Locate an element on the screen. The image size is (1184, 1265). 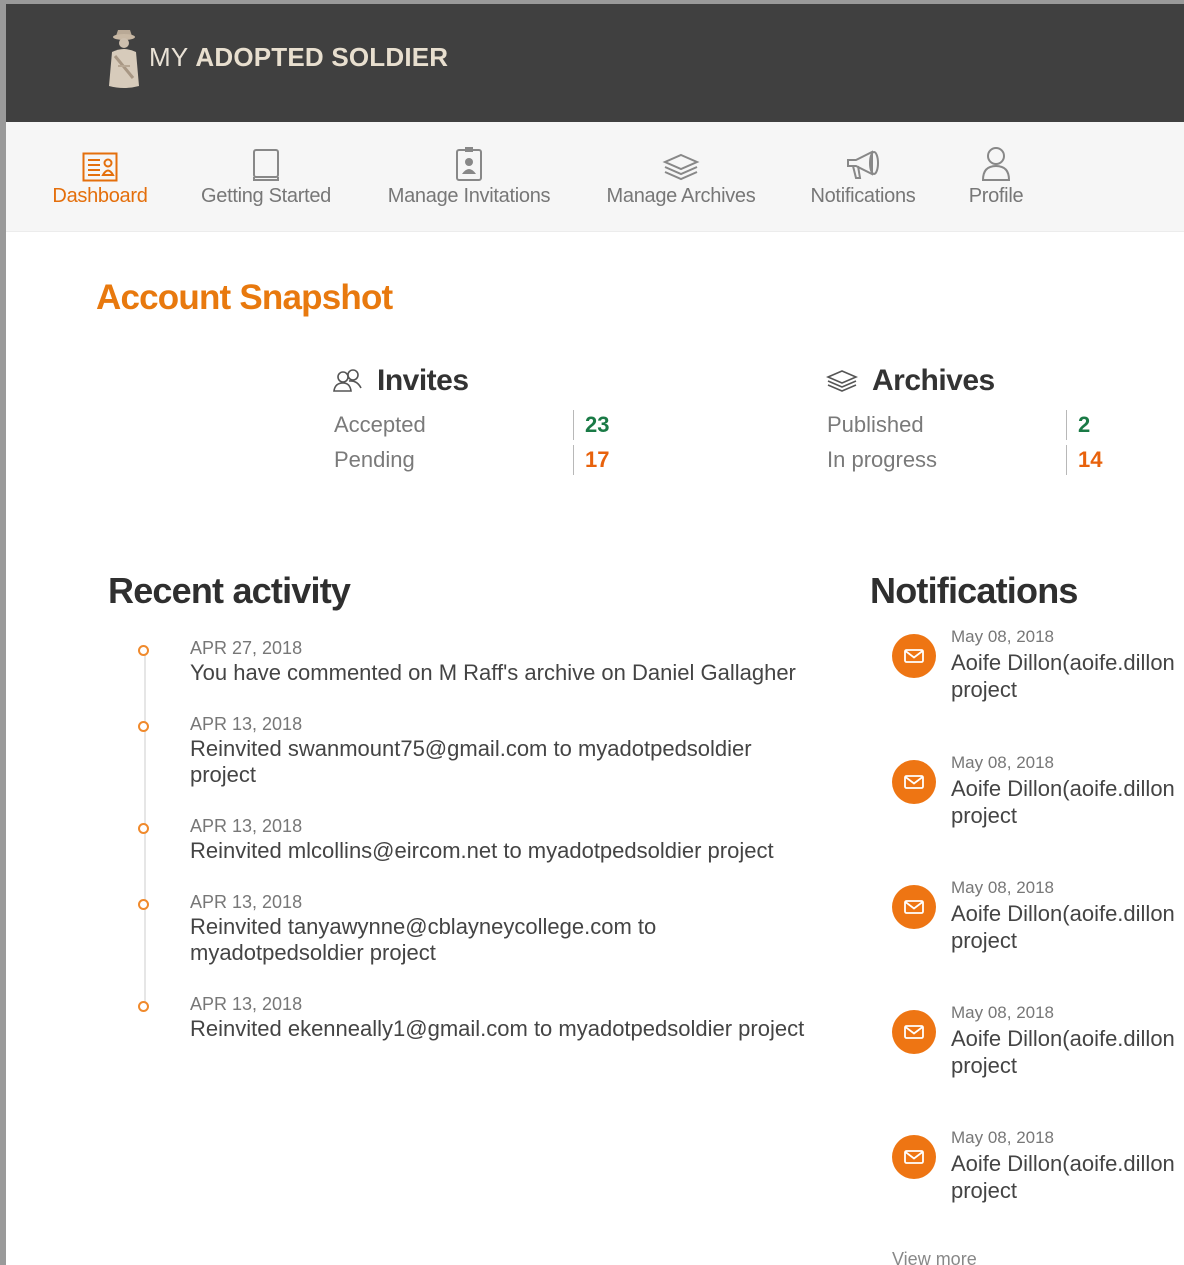
invites-pending-label: Pending is located at coordinates (374, 459).